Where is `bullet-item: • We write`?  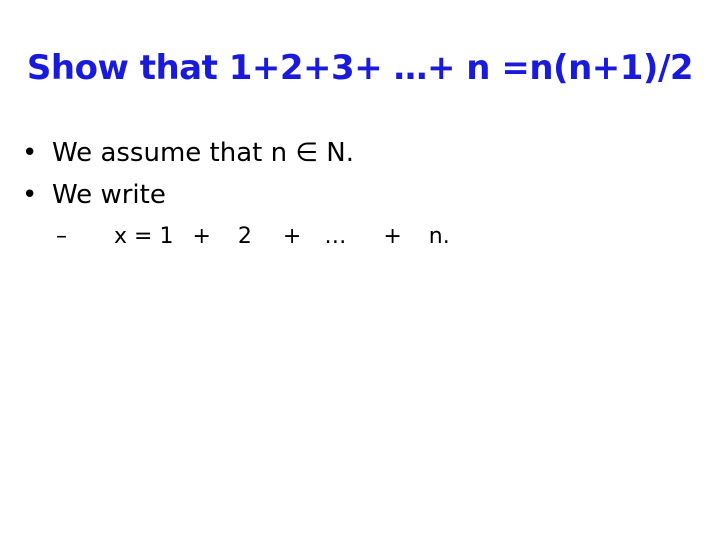
bullet-item: • We write is located at coordinates (242, 195).